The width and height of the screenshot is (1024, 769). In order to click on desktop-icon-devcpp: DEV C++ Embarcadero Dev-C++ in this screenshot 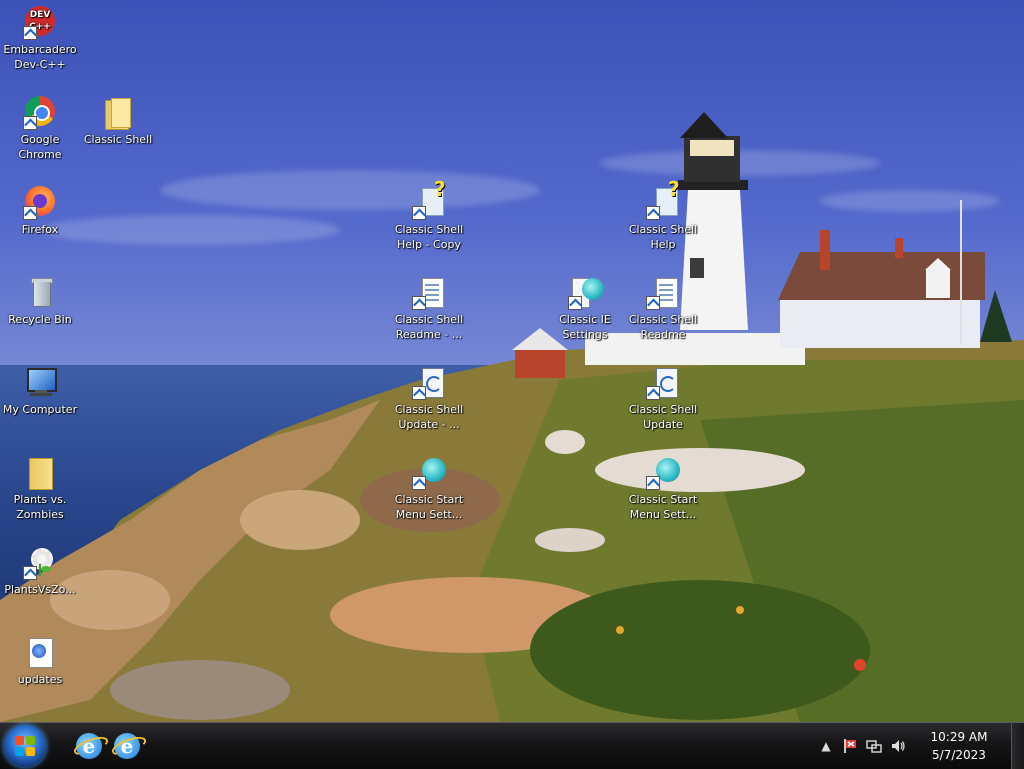, I will do `click(40, 39)`.